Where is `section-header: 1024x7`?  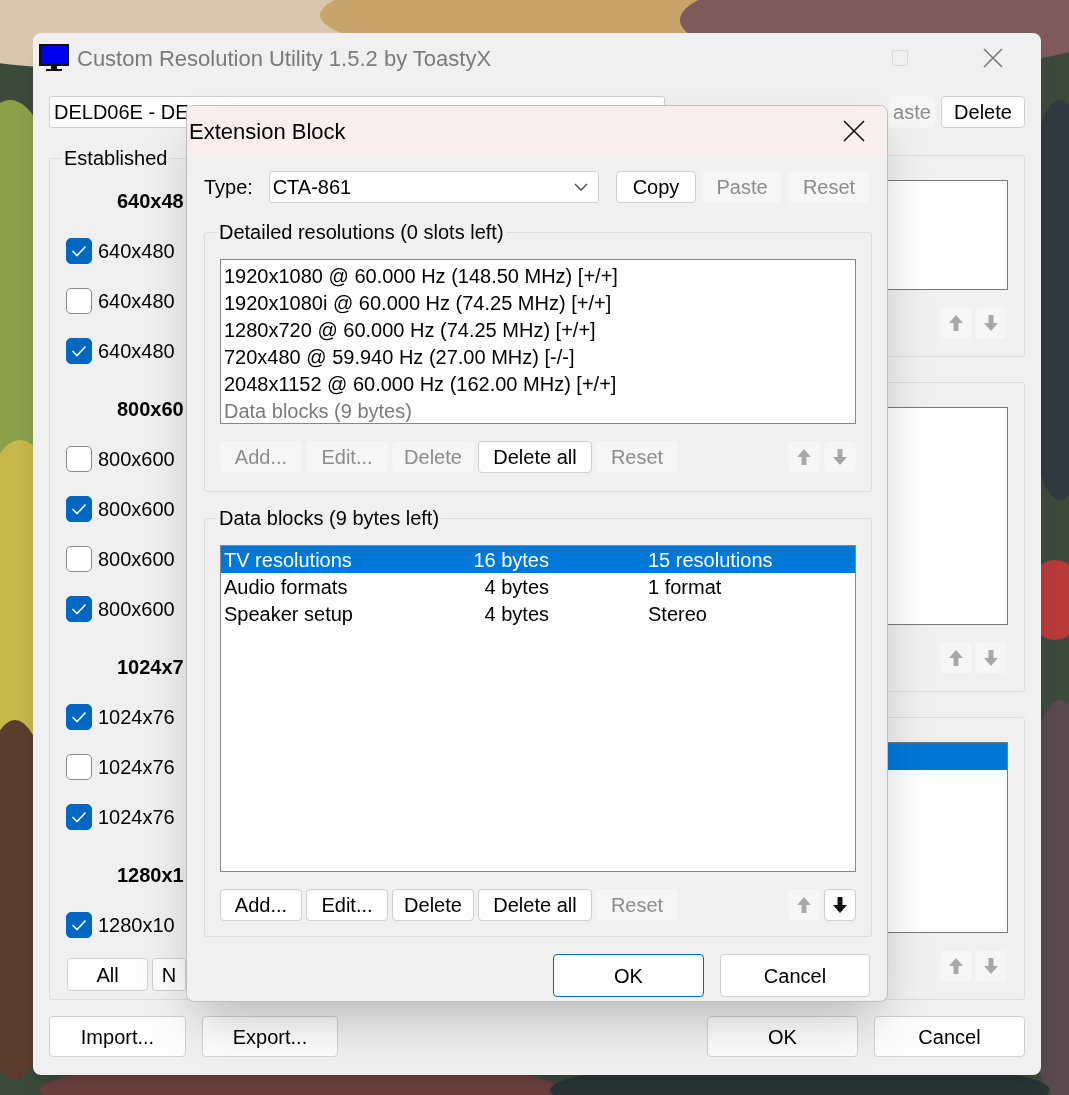
section-header: 1024x7 is located at coordinates (150, 667).